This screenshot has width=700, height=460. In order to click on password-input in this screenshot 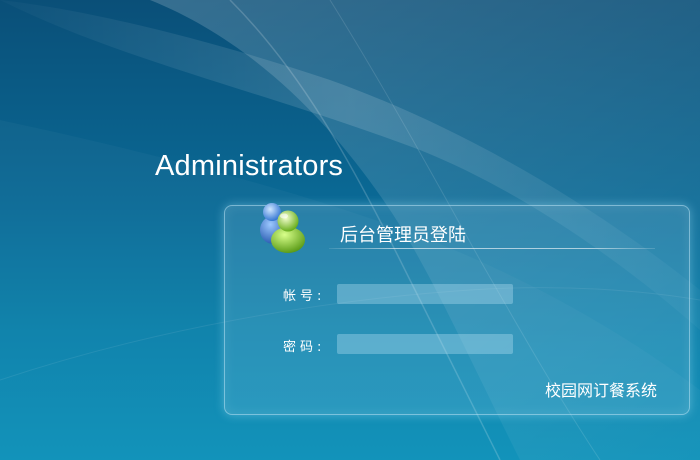, I will do `click(425, 344)`.